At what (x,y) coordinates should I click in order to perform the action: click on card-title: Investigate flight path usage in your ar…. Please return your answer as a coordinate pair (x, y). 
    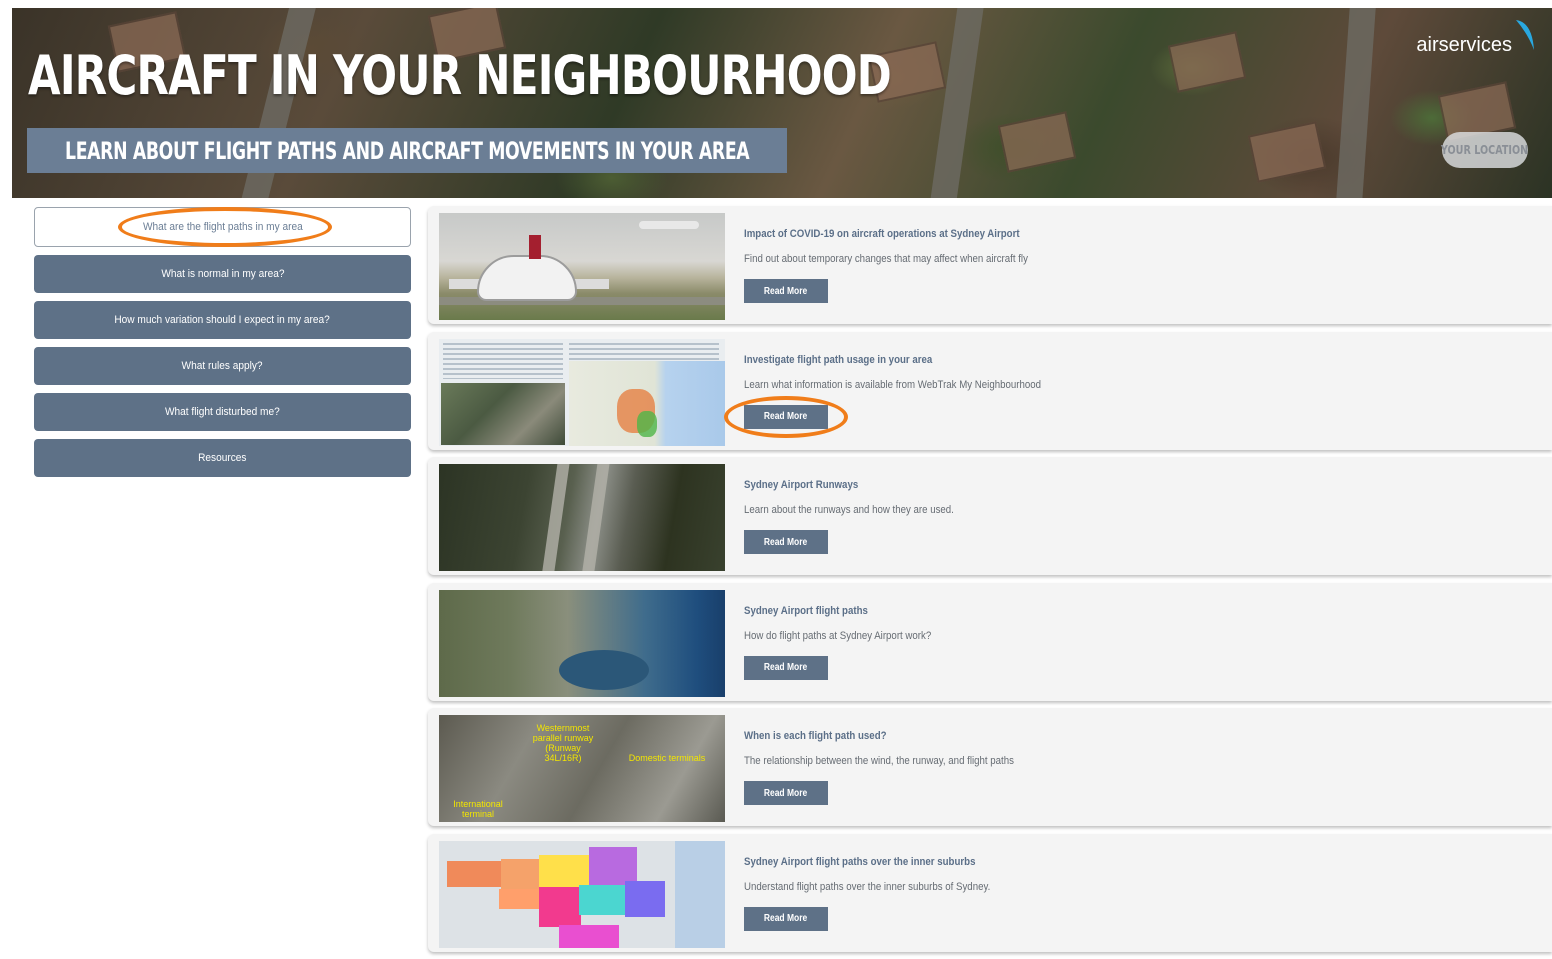
    Looking at the image, I should click on (892, 360).